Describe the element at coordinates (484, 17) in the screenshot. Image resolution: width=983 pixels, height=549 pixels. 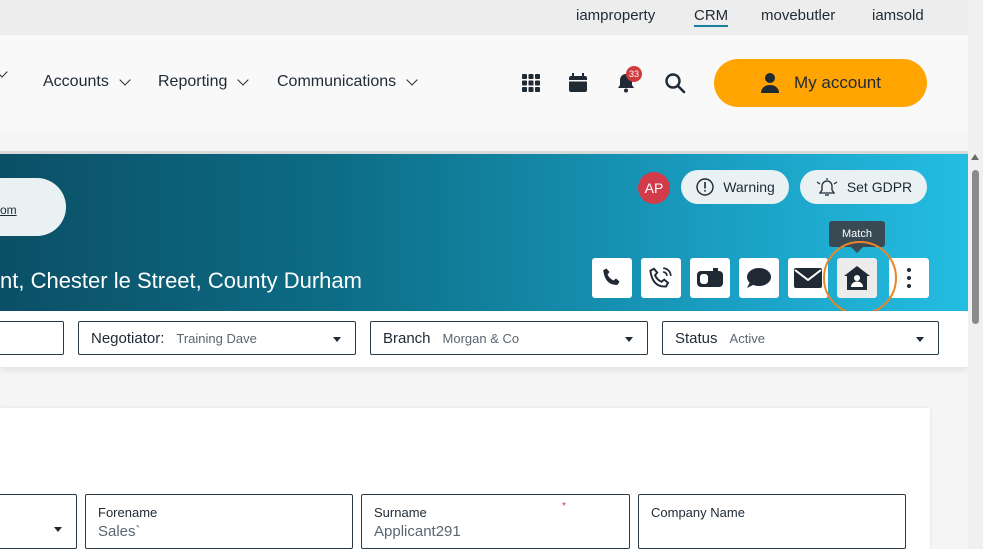
I see `brand-strip: iamproperty CRM movebutler iamsold` at that location.